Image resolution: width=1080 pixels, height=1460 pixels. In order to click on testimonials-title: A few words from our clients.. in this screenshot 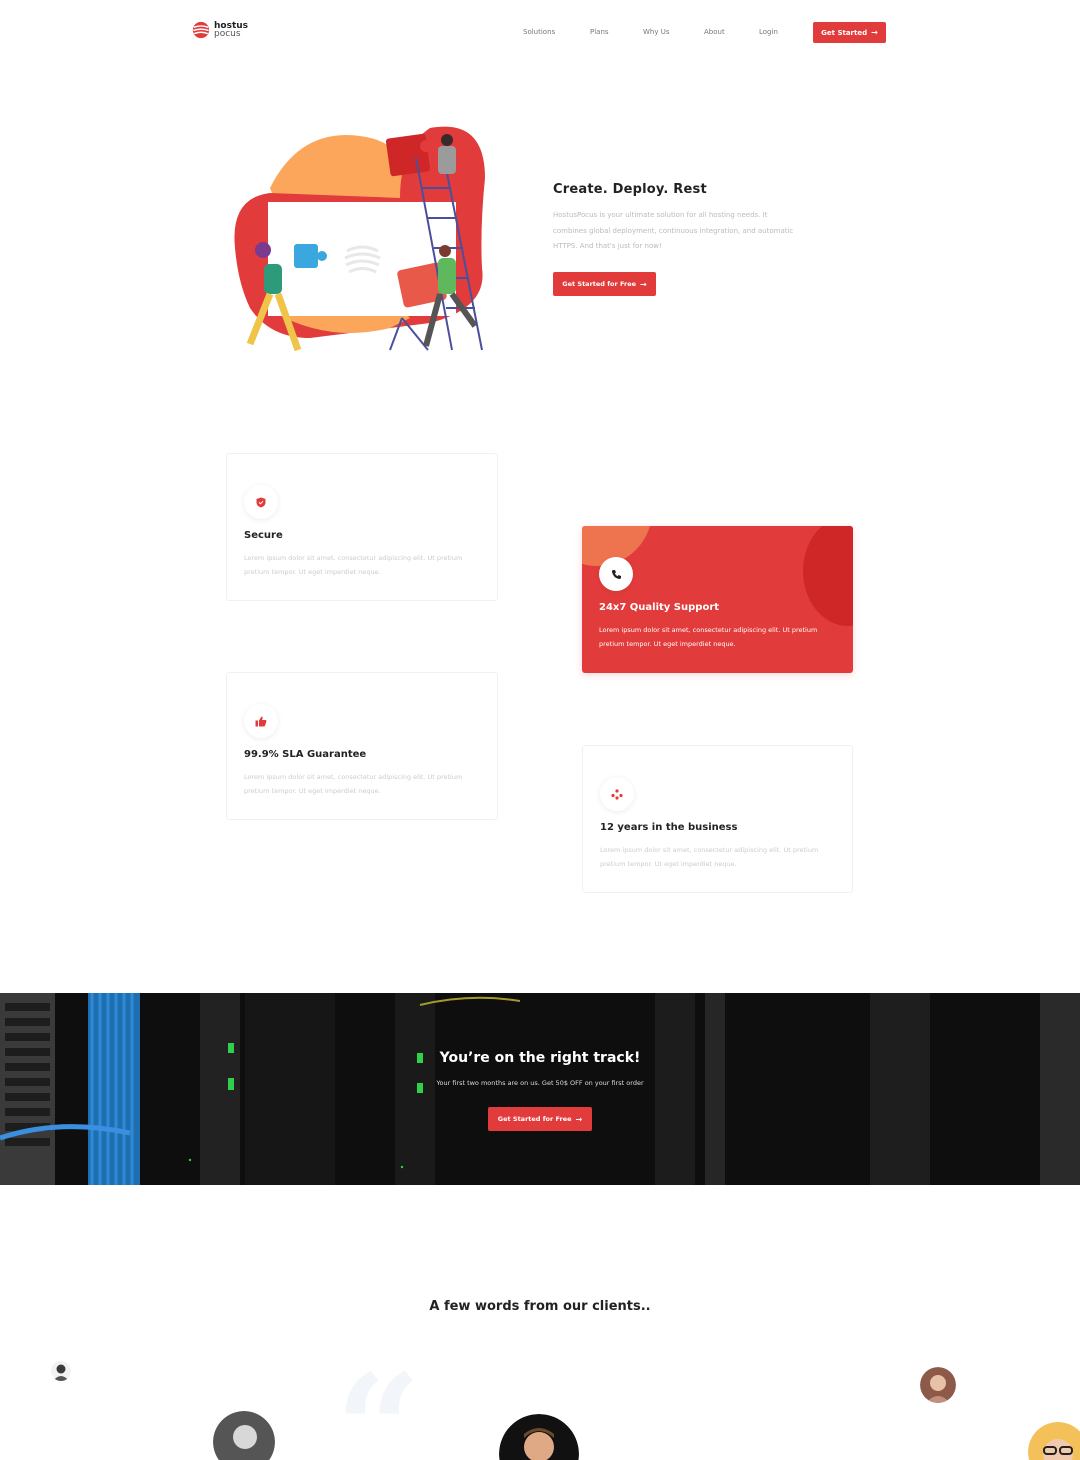, I will do `click(540, 1306)`.